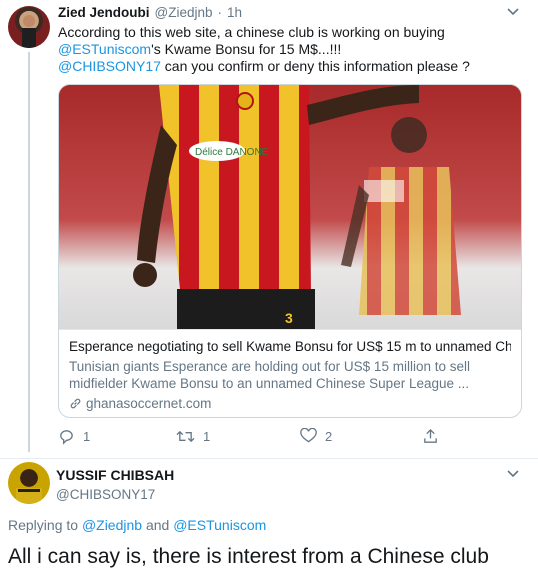 Image resolution: width=538 pixels, height=572 pixels. Describe the element at coordinates (246, 49) in the screenshot. I see `tweet-text-line: 's Kwame Bonsu for 15 M$...!!!` at that location.